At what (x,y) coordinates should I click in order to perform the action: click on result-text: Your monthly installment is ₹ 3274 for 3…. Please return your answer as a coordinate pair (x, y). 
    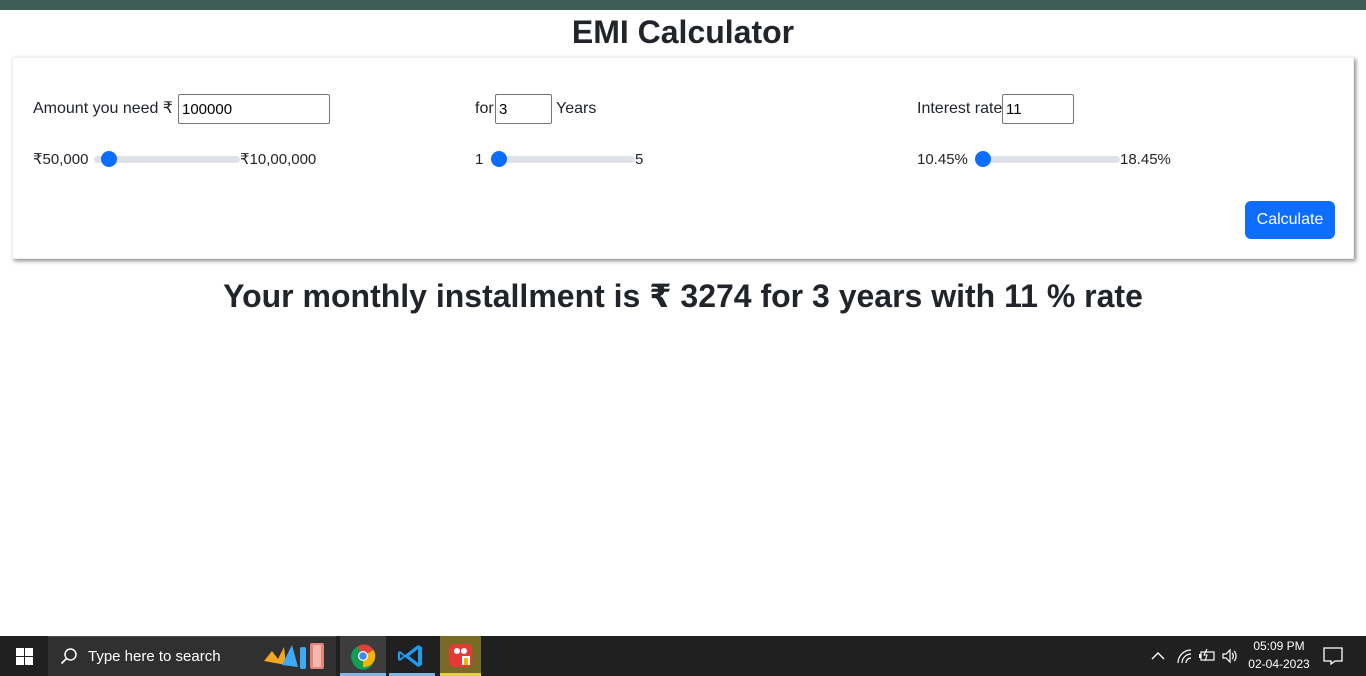
    Looking at the image, I should click on (683, 296).